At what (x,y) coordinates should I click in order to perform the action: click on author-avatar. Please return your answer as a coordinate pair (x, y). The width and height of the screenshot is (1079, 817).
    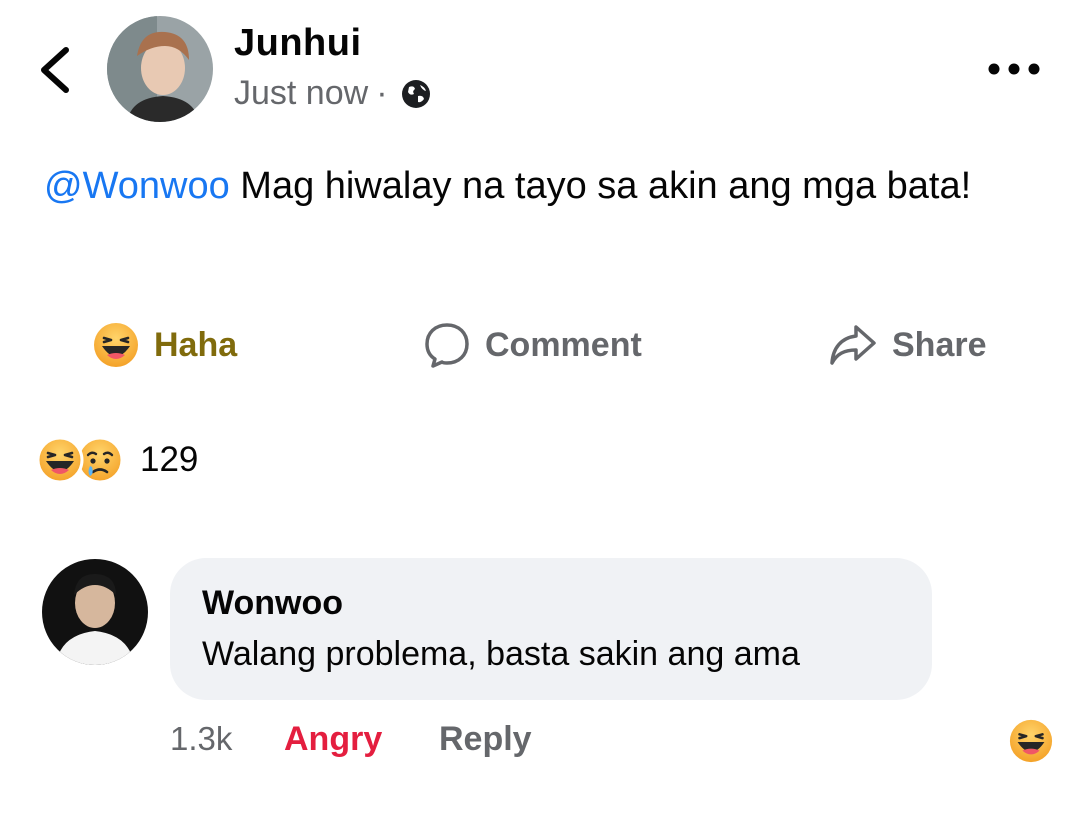
    Looking at the image, I should click on (160, 69).